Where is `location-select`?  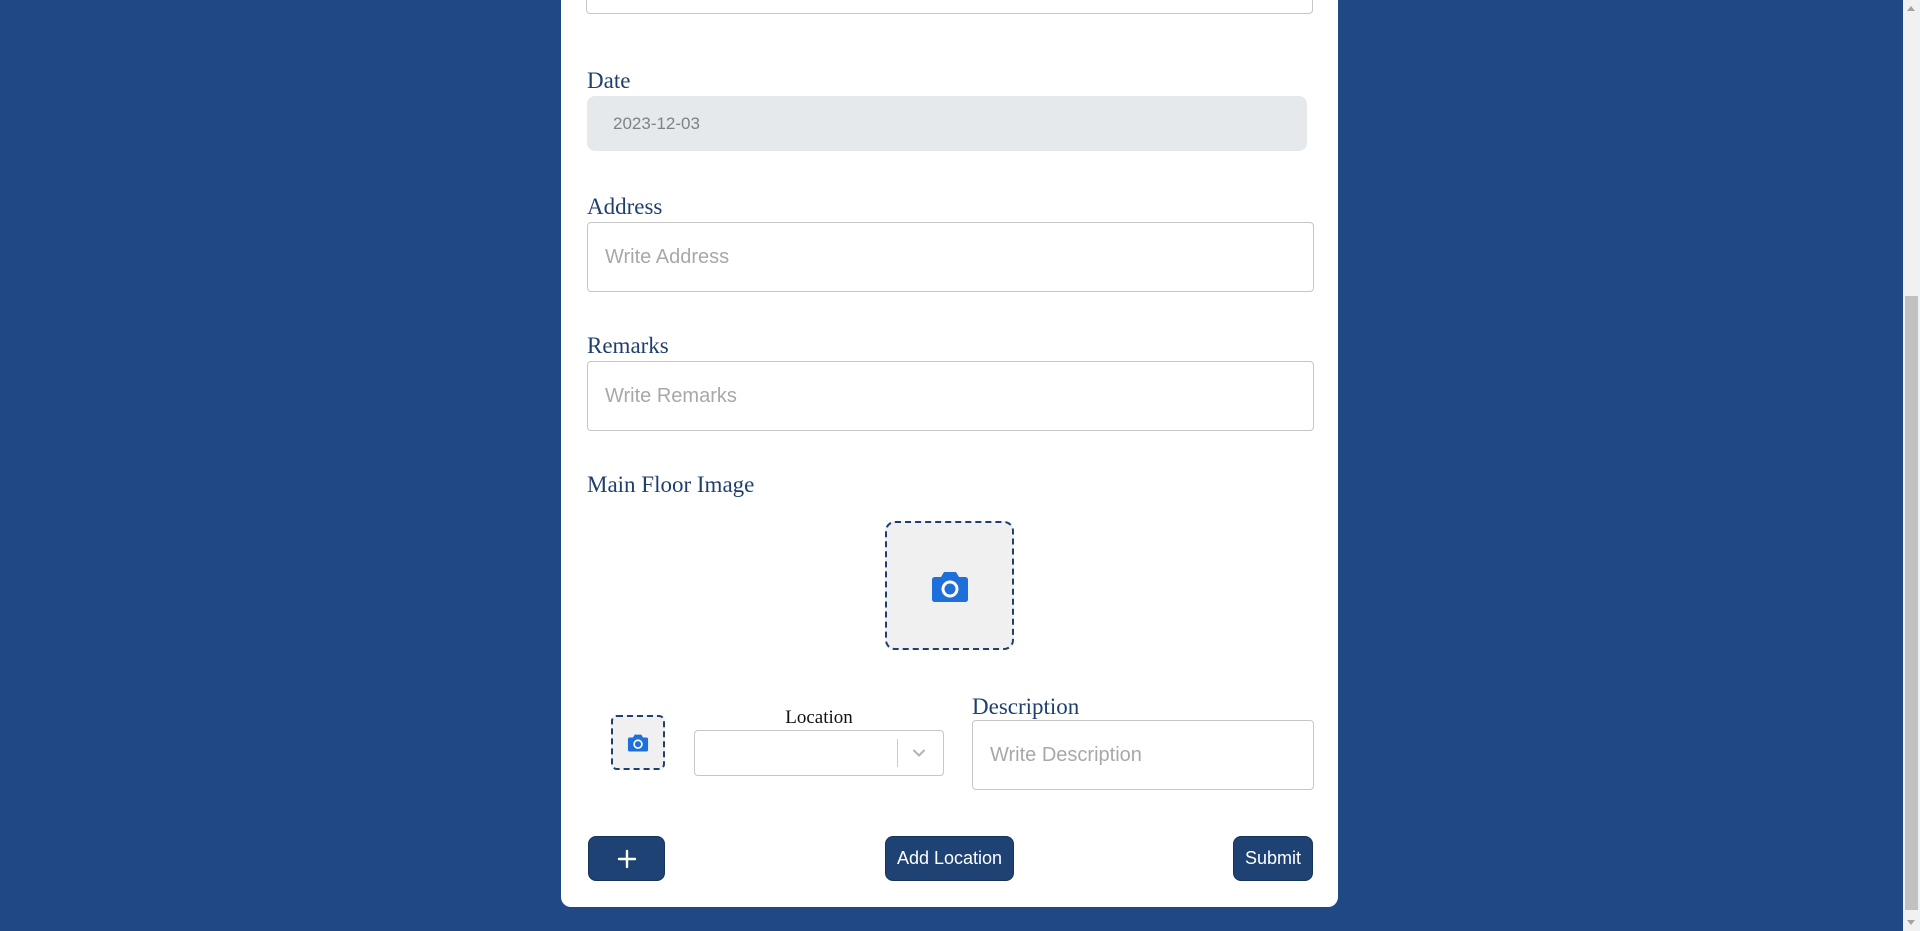
location-select is located at coordinates (819, 753).